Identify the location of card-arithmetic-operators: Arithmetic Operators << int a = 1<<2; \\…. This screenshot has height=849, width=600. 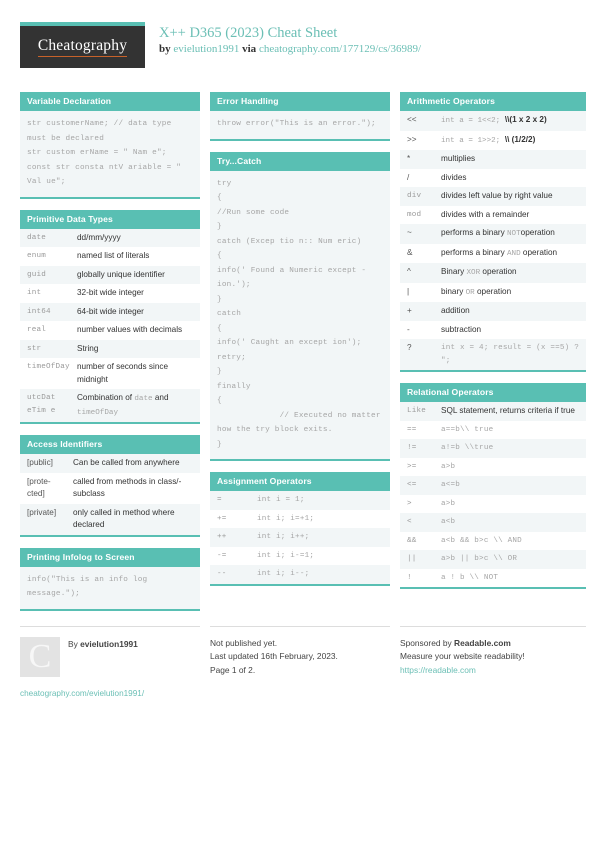
(493, 232).